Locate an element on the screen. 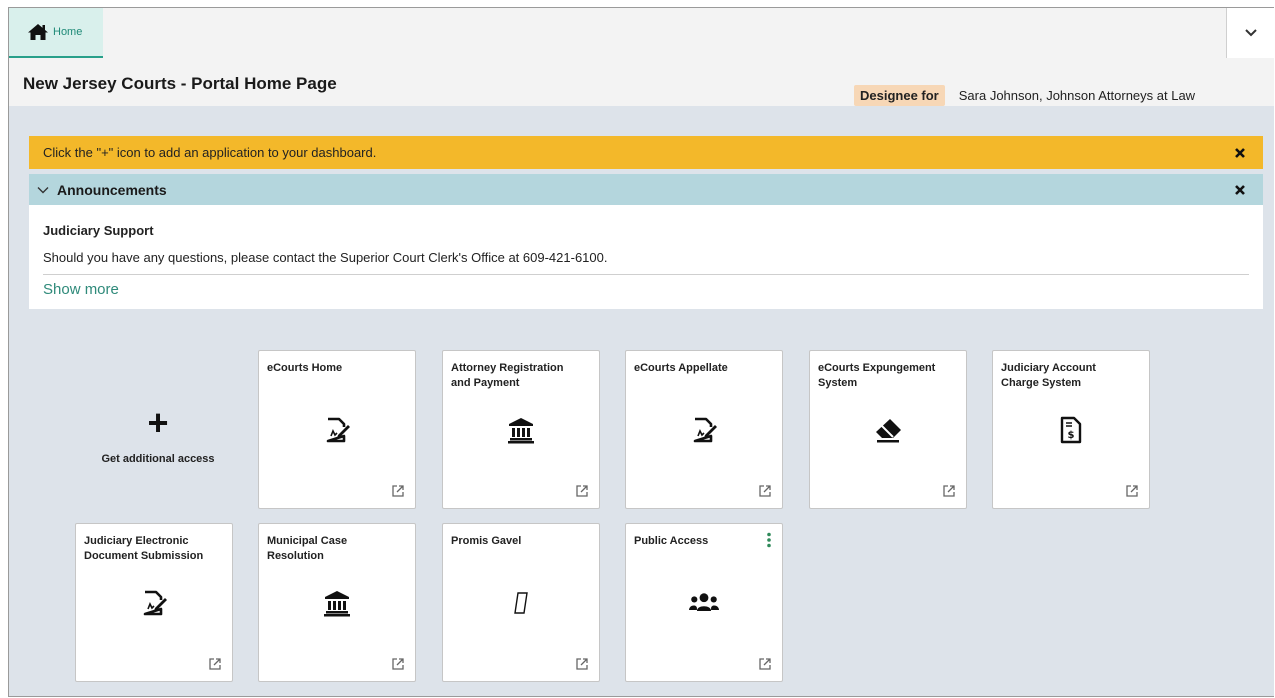  app-tile-public-access: Public Access is located at coordinates (704, 602).